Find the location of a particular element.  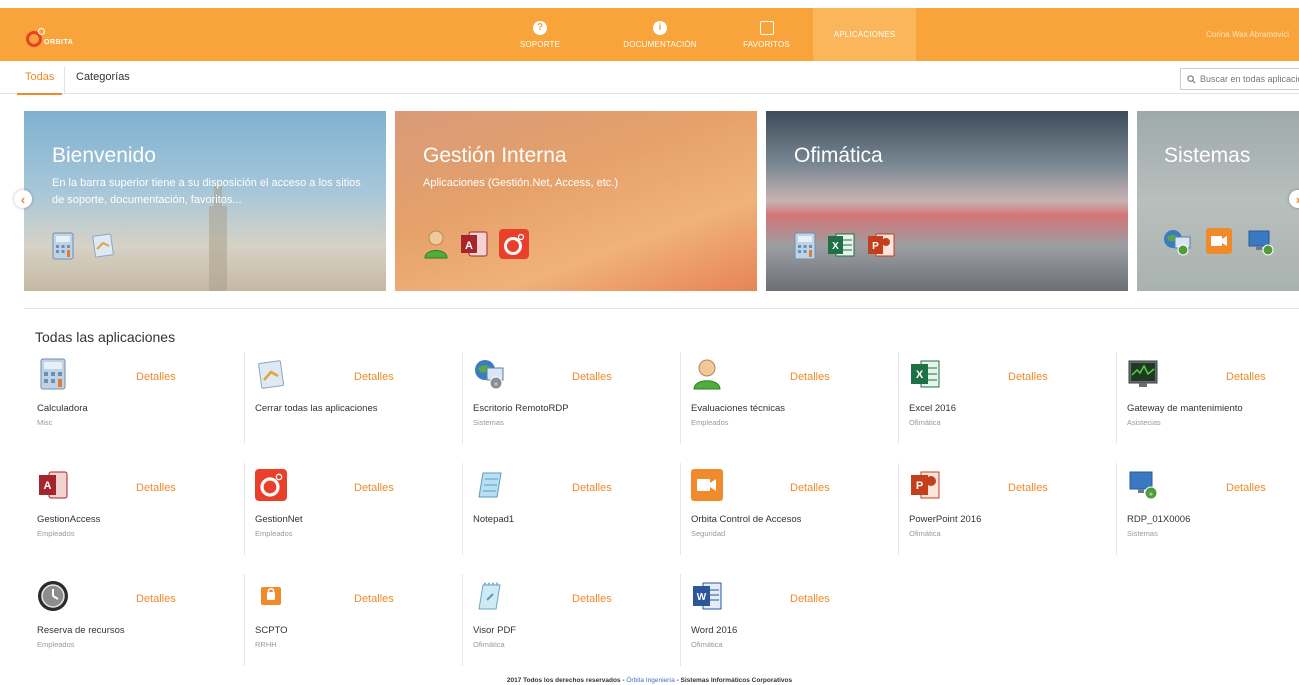

app-category: Sistemas is located at coordinates (1142, 533).